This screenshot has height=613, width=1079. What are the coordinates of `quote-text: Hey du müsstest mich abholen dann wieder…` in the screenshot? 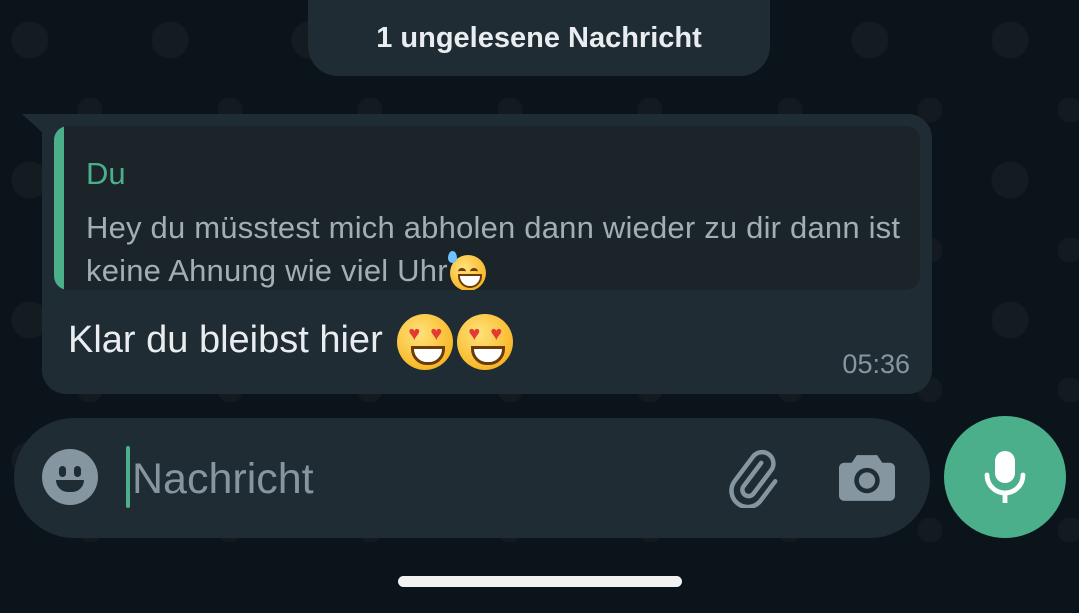 It's located at (493, 249).